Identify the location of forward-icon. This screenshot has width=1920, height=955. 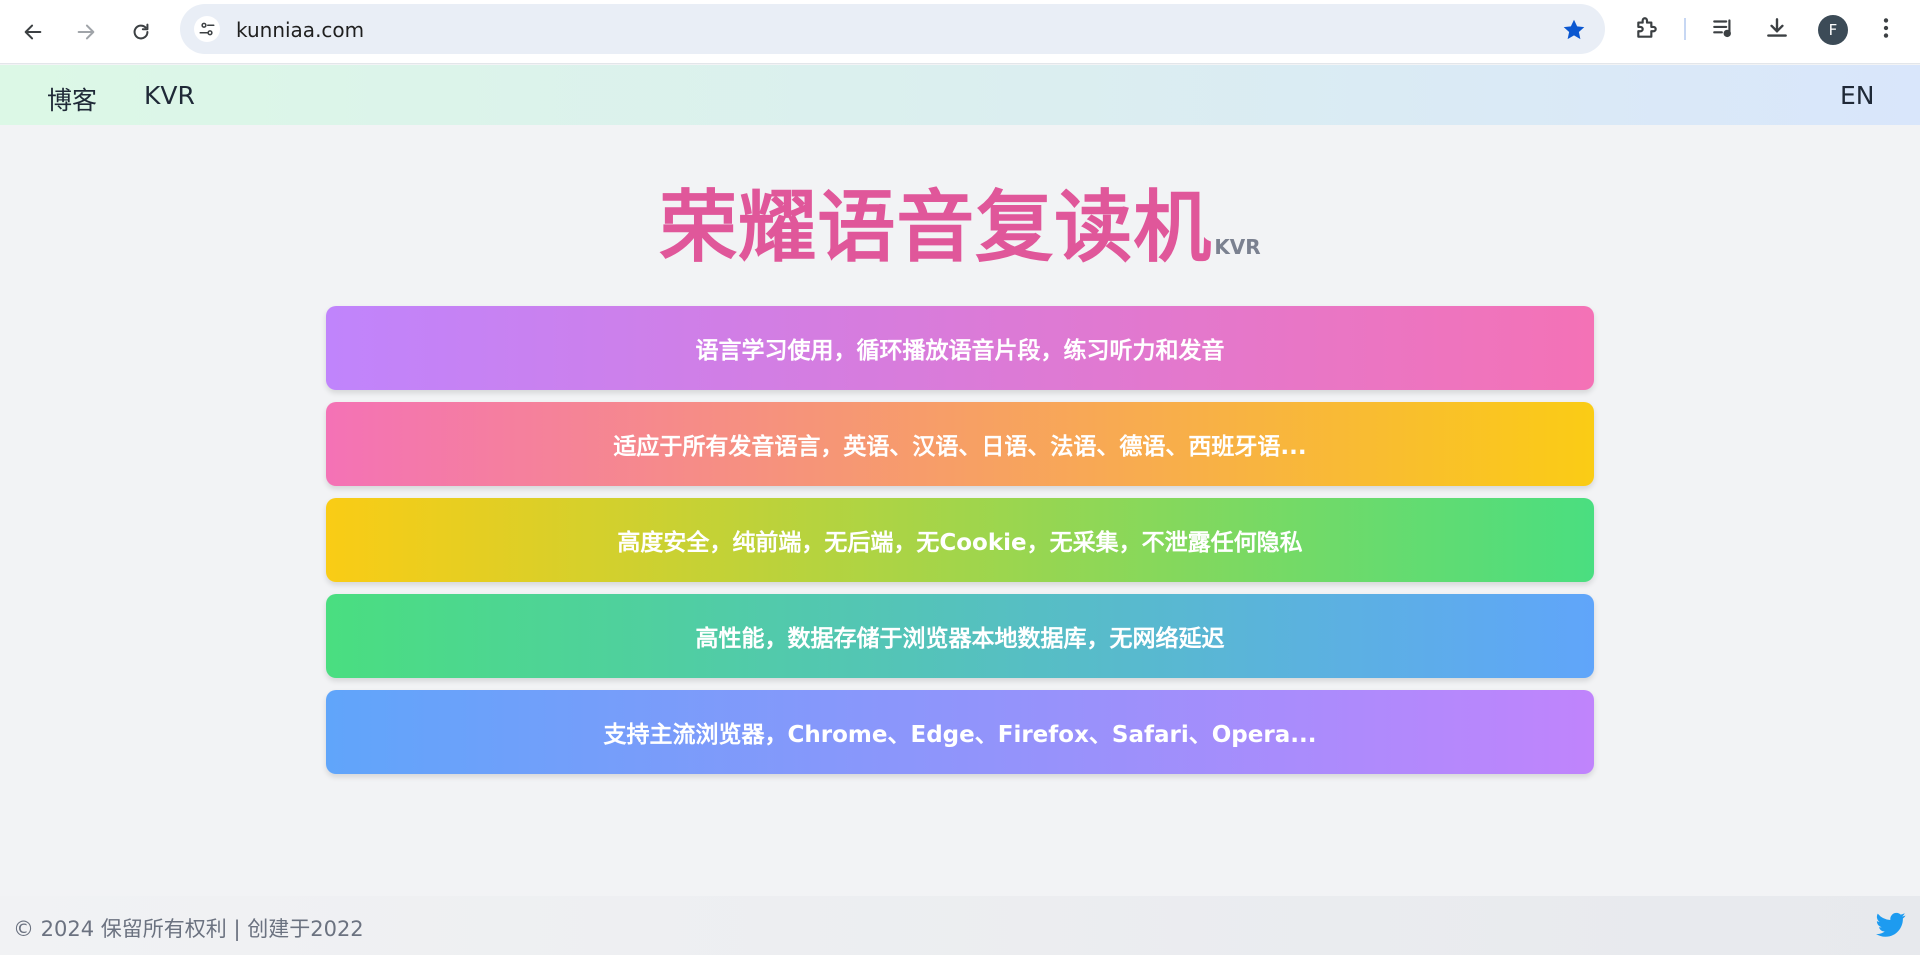
(86, 32).